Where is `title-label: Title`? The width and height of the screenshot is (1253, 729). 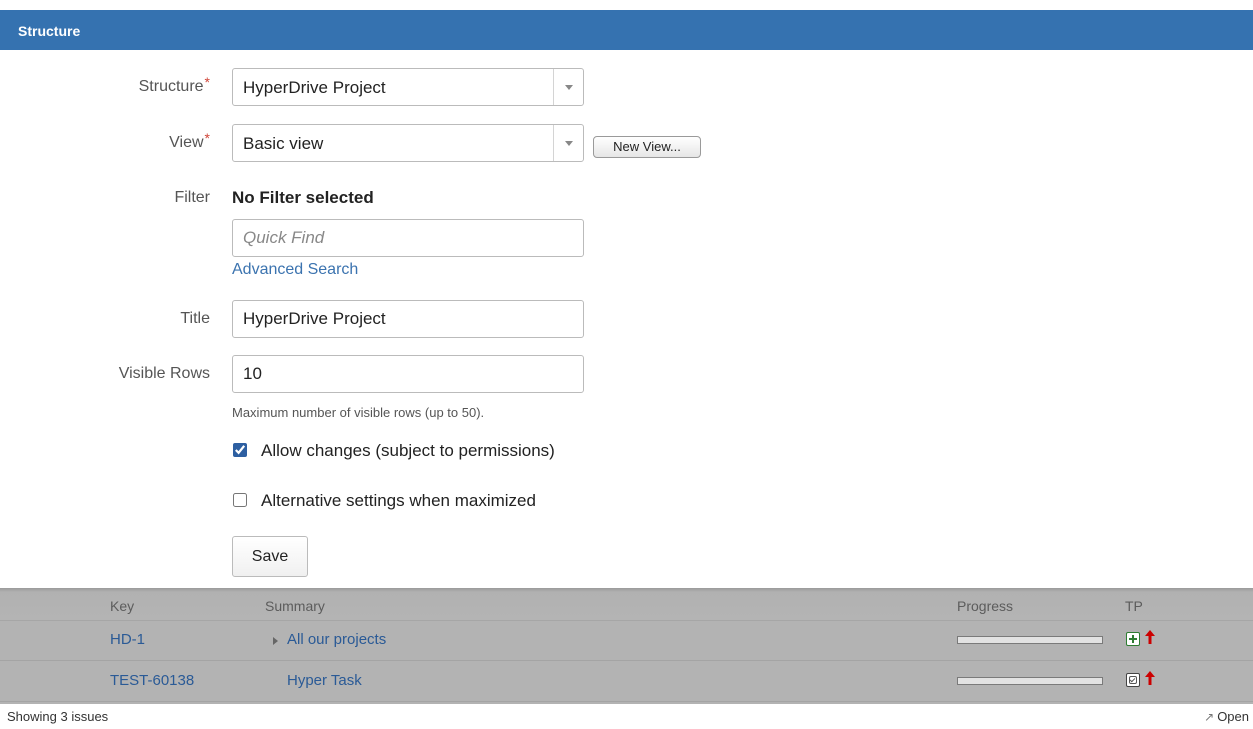
title-label: Title is located at coordinates (195, 318).